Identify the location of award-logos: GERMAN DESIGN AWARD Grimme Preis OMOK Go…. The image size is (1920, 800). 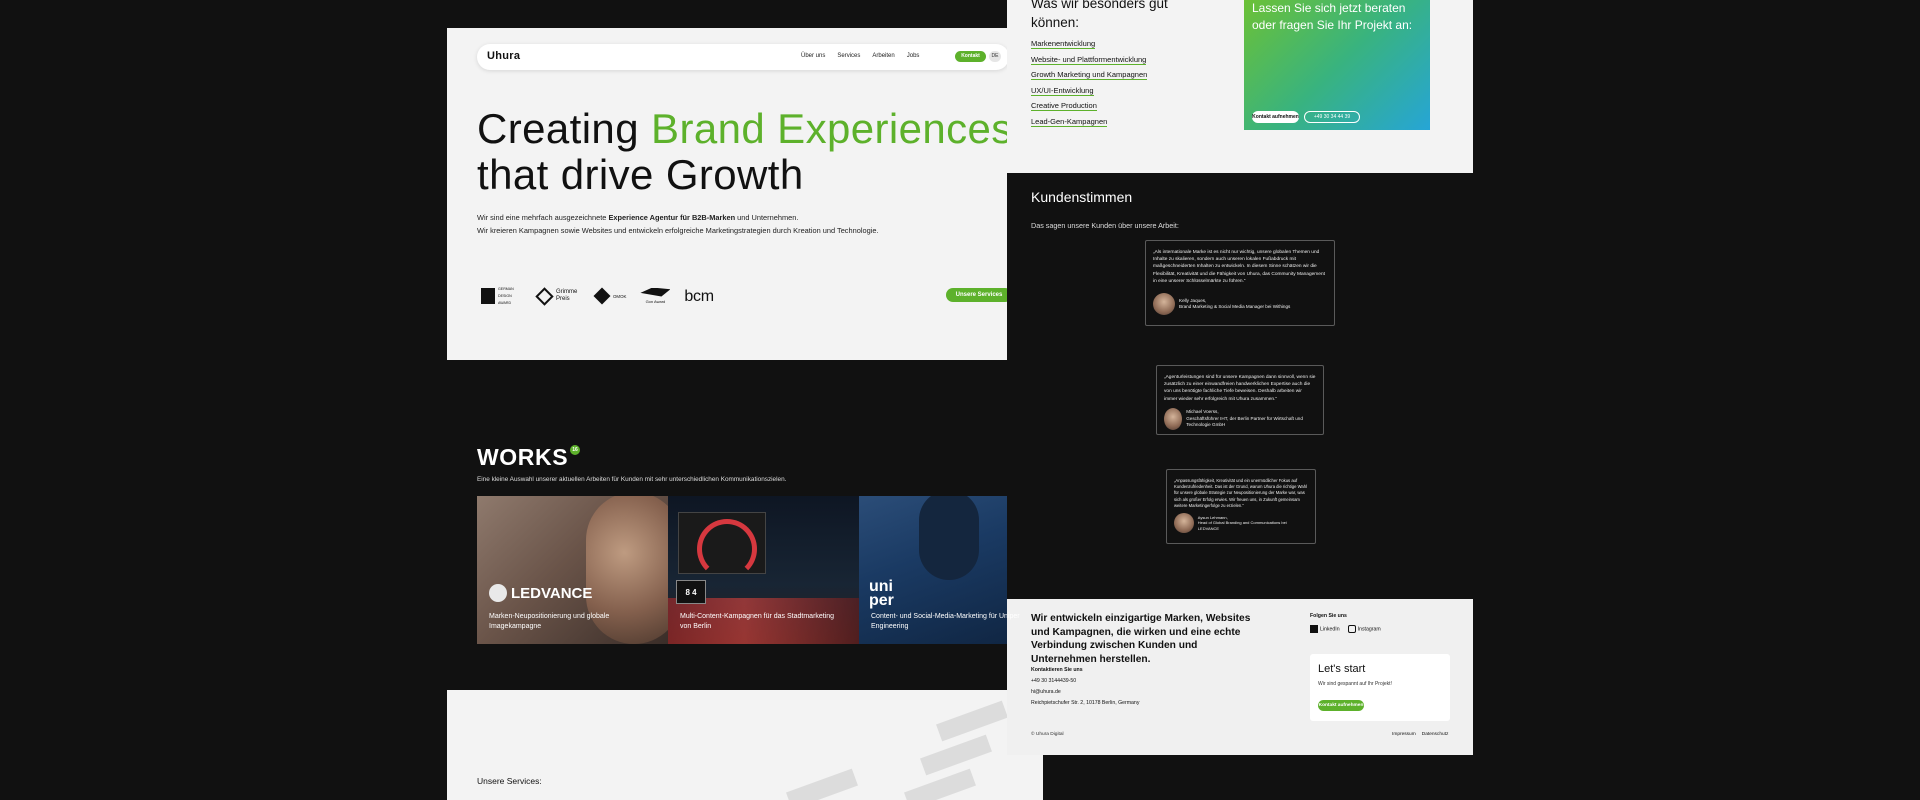
(597, 296).